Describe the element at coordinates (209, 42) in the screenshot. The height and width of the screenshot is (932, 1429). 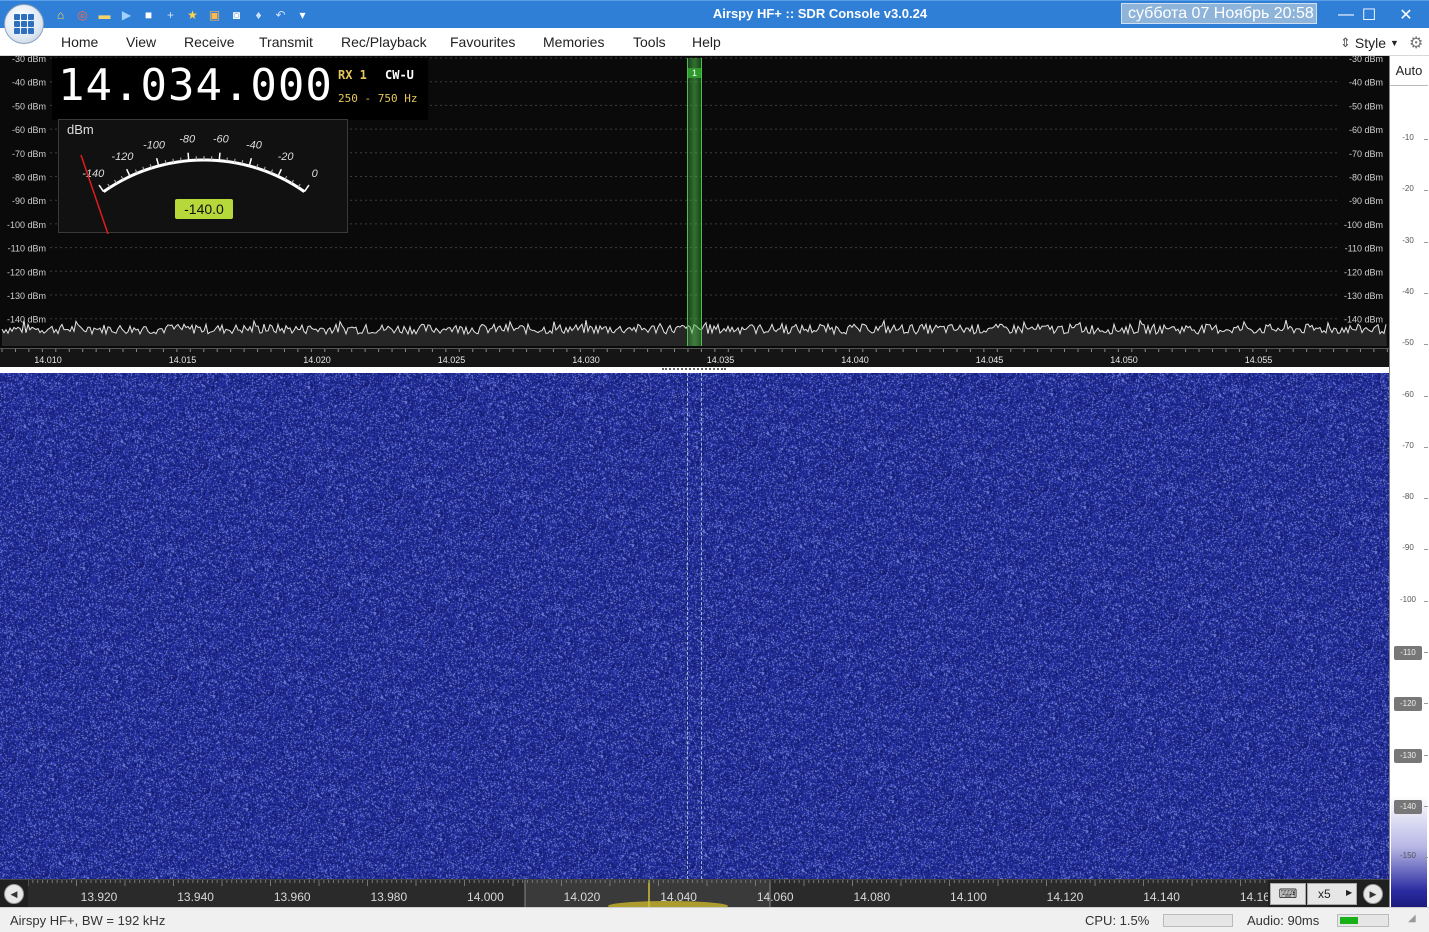
I see `menu-receive: Receive` at that location.